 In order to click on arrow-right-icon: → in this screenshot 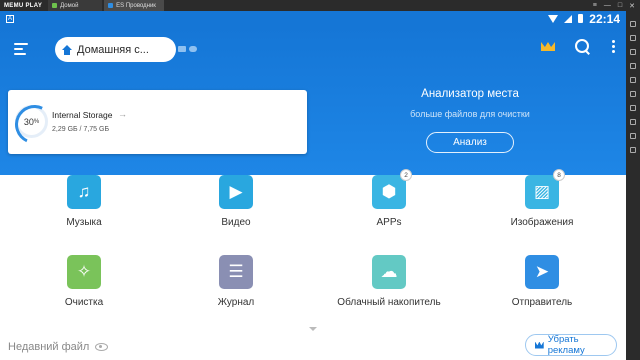, I will do `click(122, 114)`.